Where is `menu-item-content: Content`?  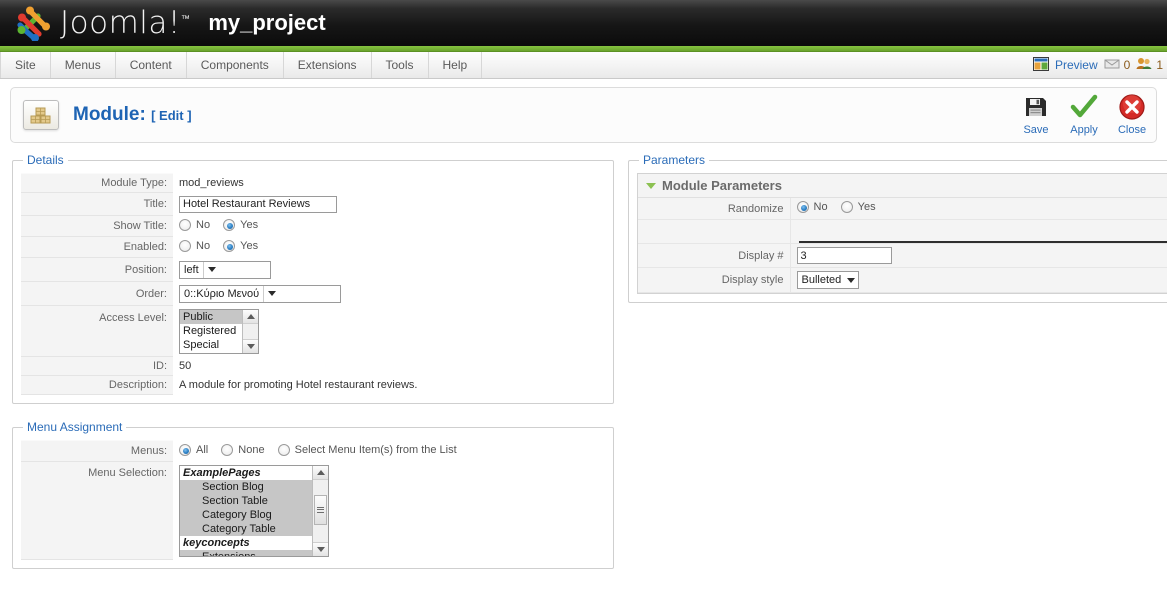 menu-item-content: Content is located at coordinates (151, 65).